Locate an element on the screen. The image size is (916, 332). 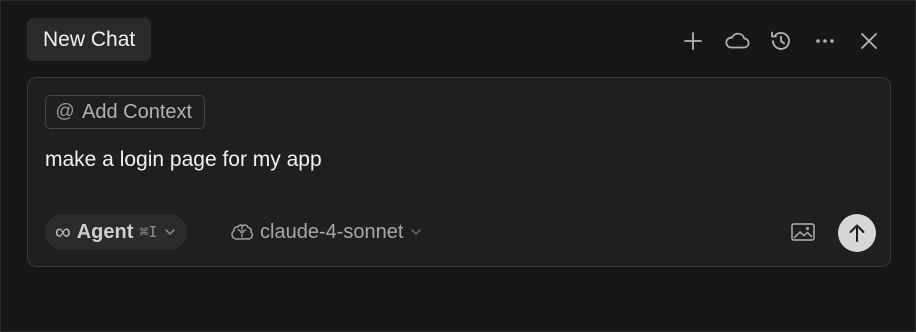
header-actions is located at coordinates (781, 41).